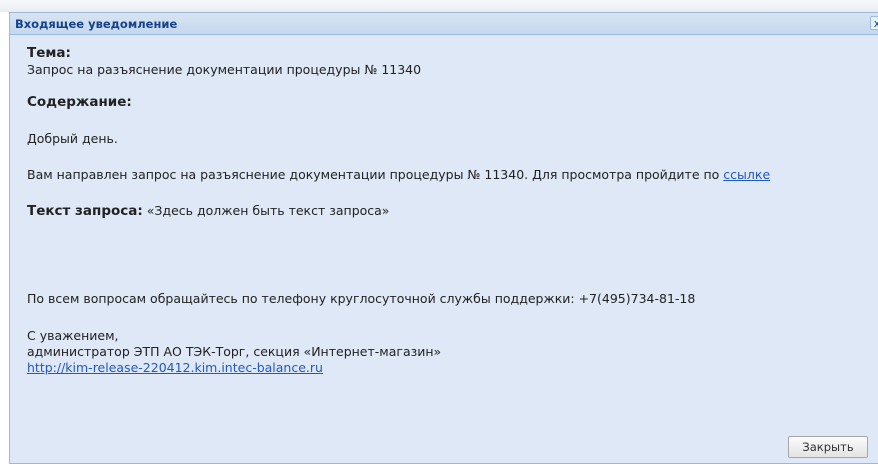 This screenshot has width=878, height=464. I want to click on greeting-text: Добрый день., so click(72, 138).